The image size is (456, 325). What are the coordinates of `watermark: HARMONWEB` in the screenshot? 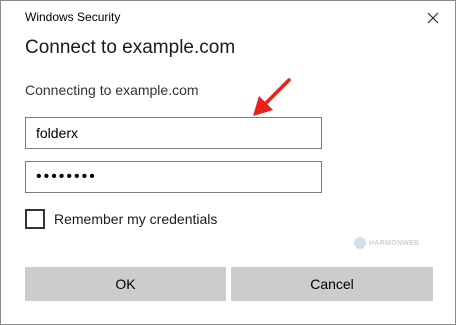 It's located at (387, 243).